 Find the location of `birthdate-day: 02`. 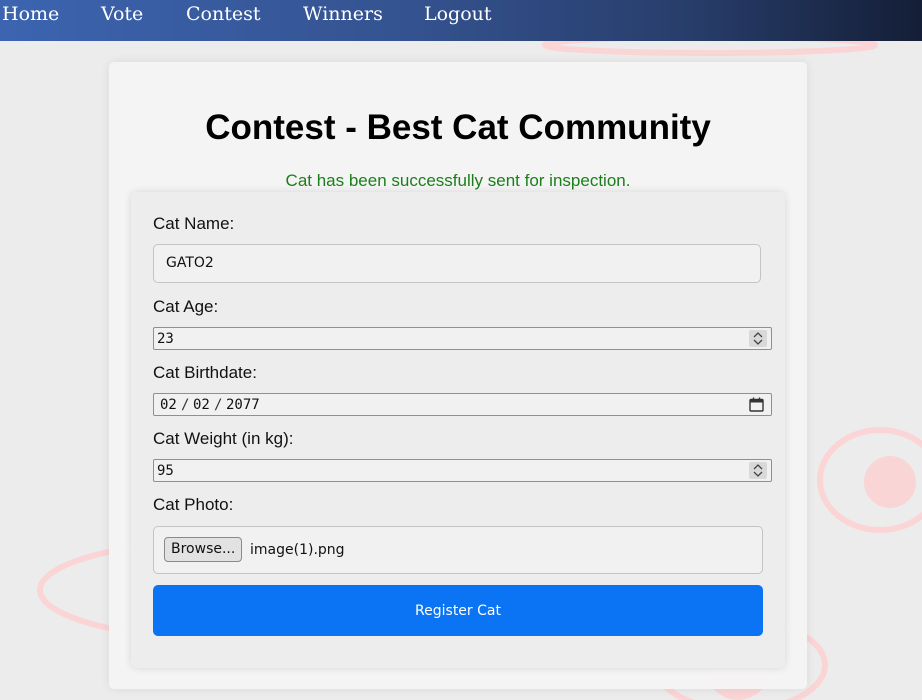

birthdate-day: 02 is located at coordinates (201, 405).